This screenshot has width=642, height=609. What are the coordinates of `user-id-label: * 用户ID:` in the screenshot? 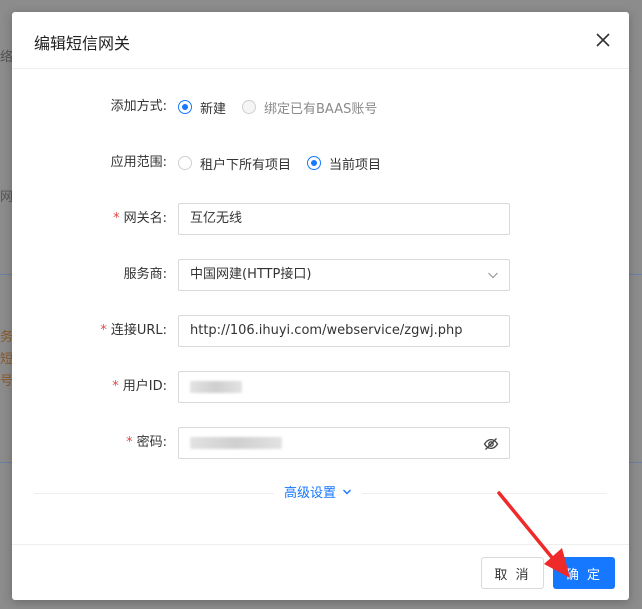 It's located at (139, 387).